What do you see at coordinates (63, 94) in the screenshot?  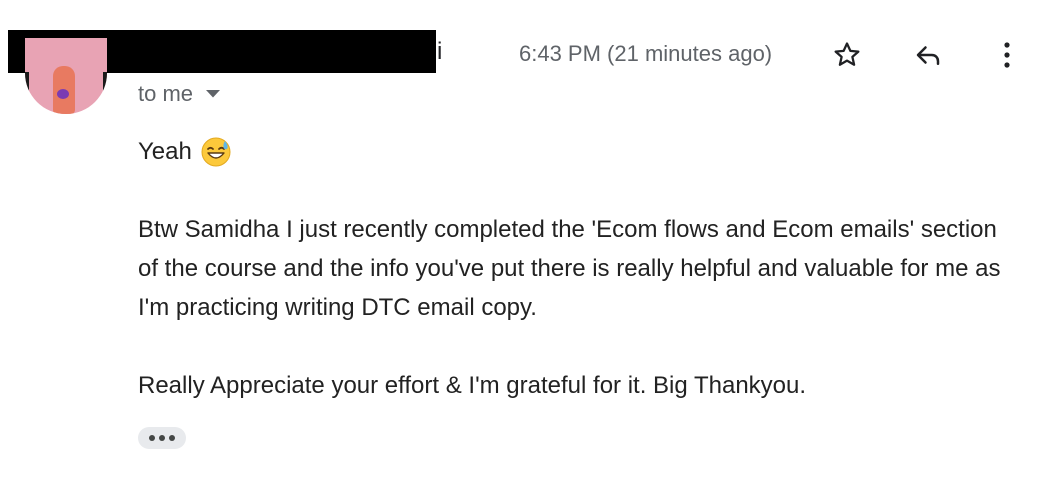 I see `avatar-flower` at bounding box center [63, 94].